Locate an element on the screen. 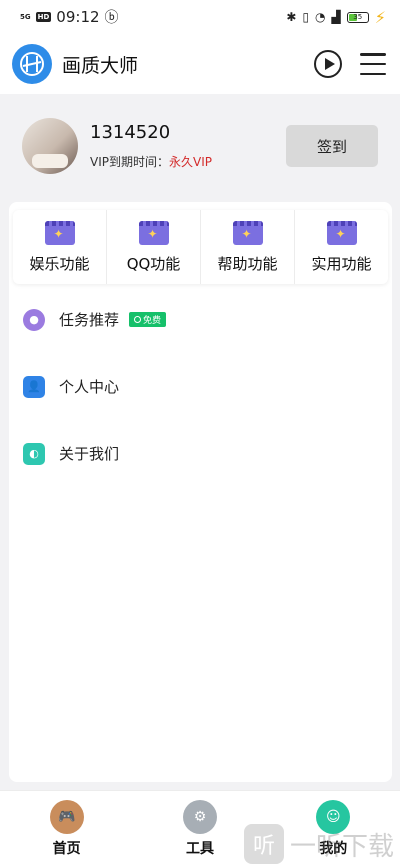 The height and width of the screenshot is (866, 400). watermark-text: 一听下载 is located at coordinates (341, 846).